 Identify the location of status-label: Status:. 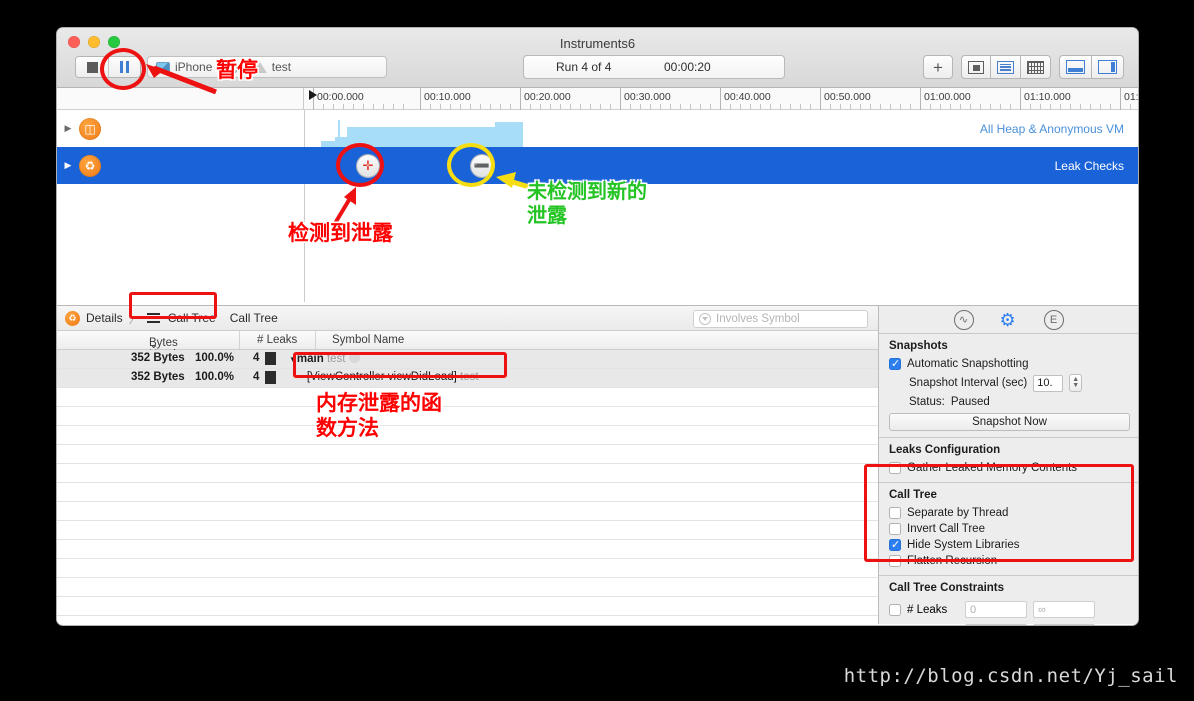
(927, 402).